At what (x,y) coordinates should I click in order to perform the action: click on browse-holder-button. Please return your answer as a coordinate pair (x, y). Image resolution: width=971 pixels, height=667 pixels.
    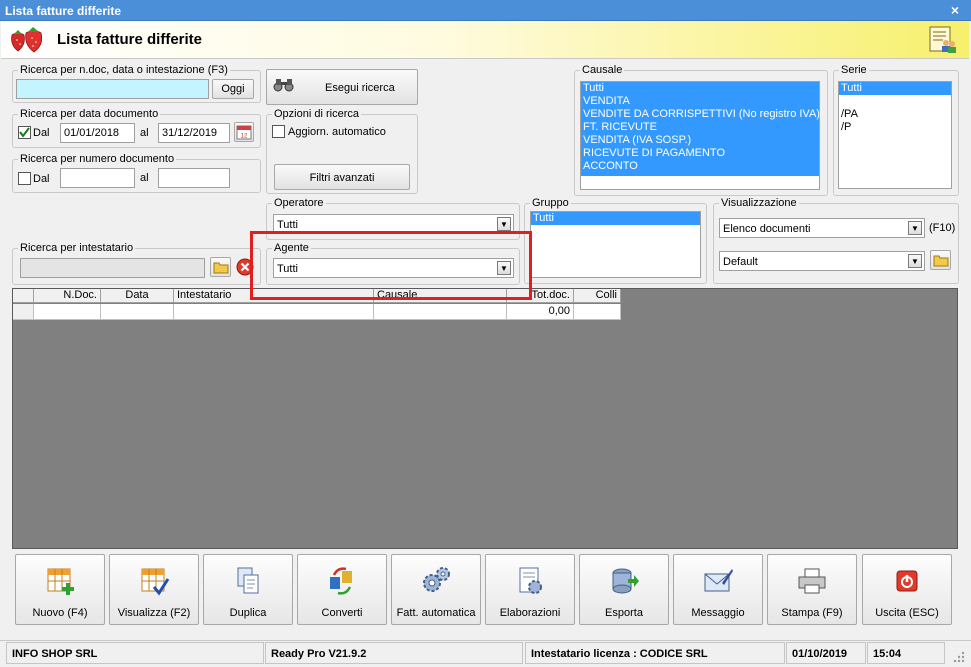
    Looking at the image, I should click on (220, 267).